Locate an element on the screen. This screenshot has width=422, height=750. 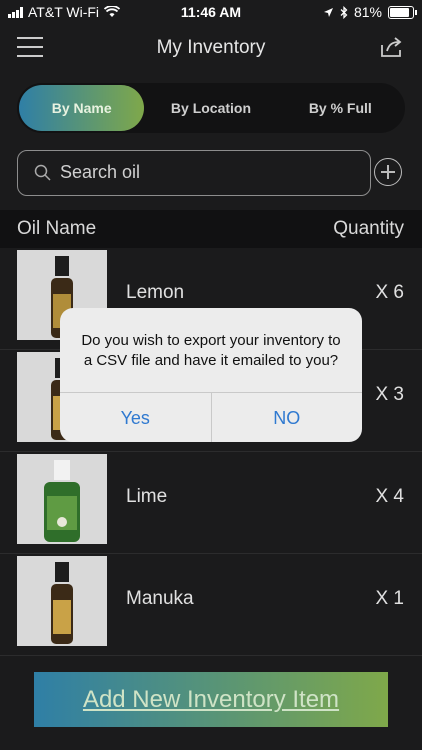
sort-segmented-control: By Name By Location By % Full is located at coordinates (211, 108).